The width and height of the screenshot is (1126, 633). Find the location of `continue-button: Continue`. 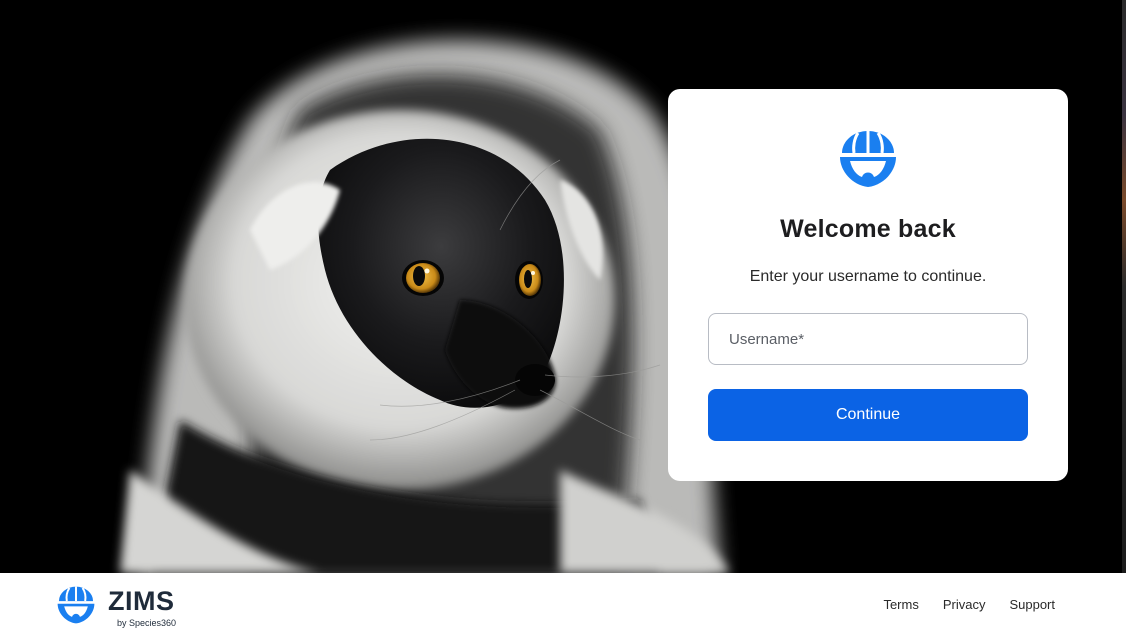

continue-button: Continue is located at coordinates (868, 415).